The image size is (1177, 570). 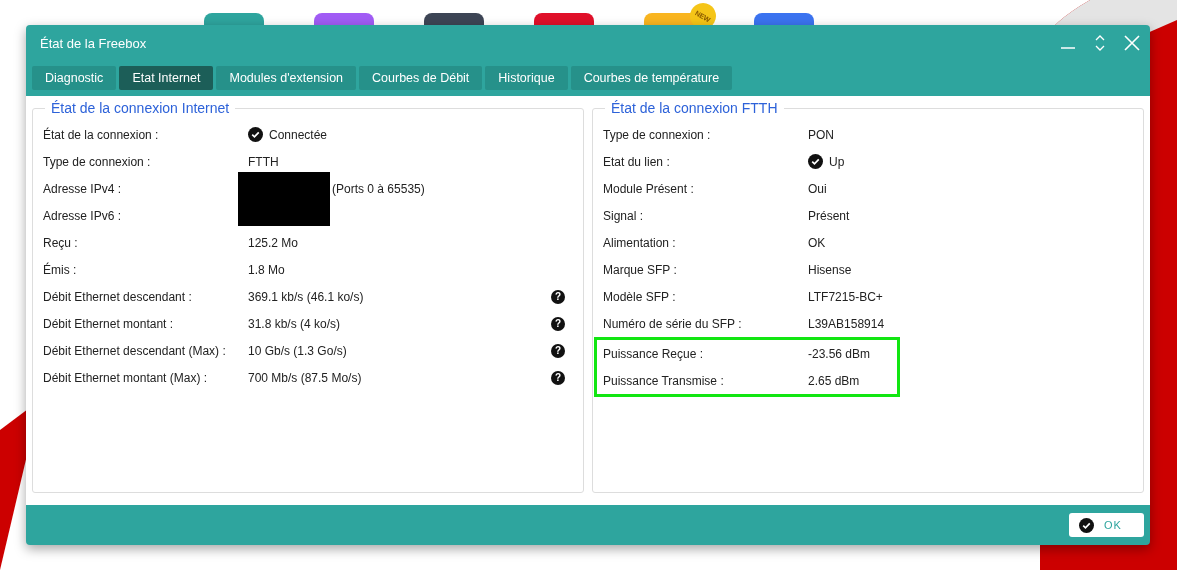 I want to click on field-value: 2.65 dBm, so click(x=834, y=380).